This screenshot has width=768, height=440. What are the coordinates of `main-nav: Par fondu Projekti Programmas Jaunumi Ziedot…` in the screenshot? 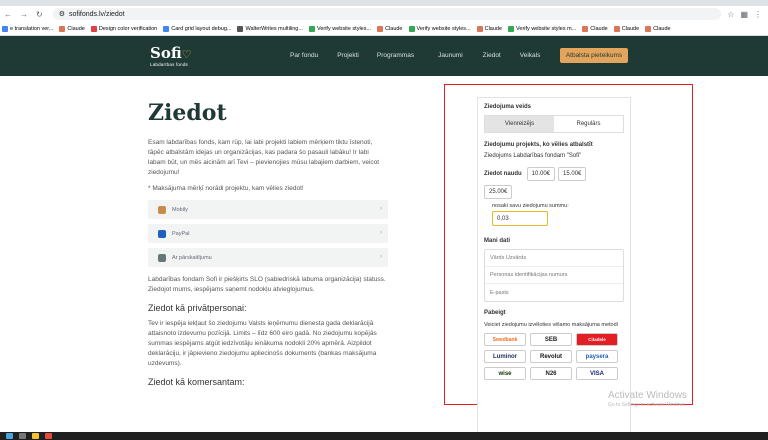 It's located at (415, 55).